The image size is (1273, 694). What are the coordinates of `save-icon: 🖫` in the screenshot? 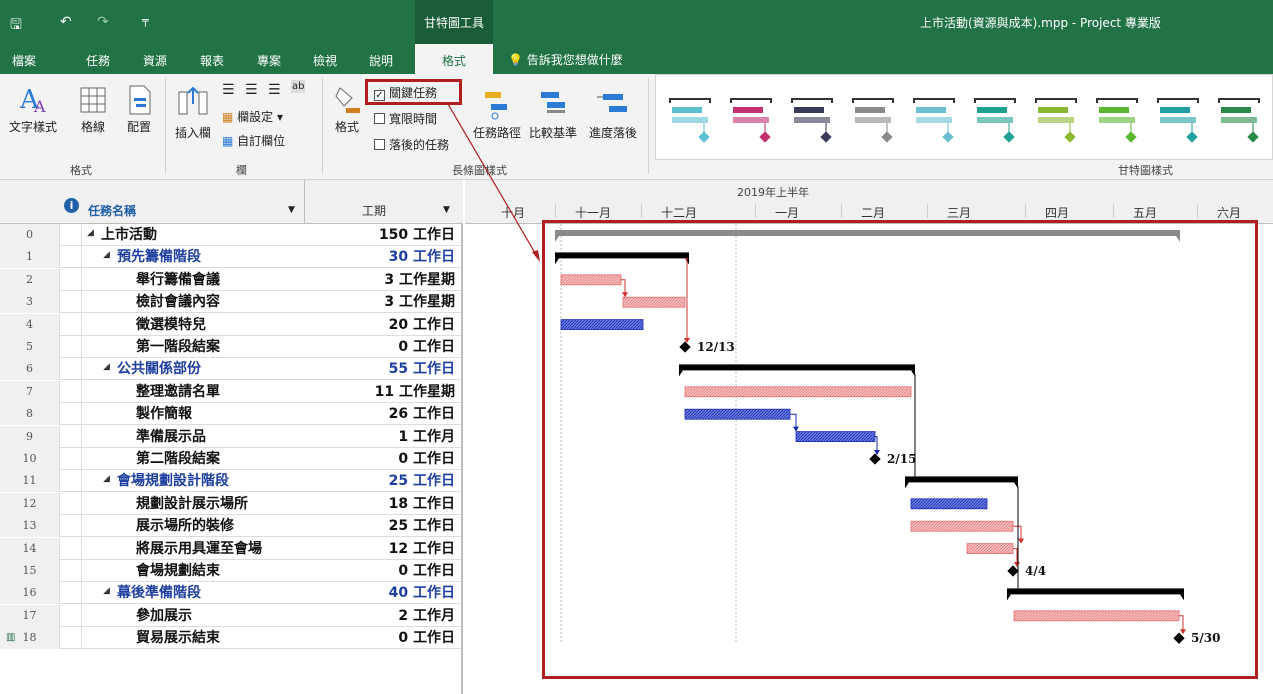 It's located at (16, 26).